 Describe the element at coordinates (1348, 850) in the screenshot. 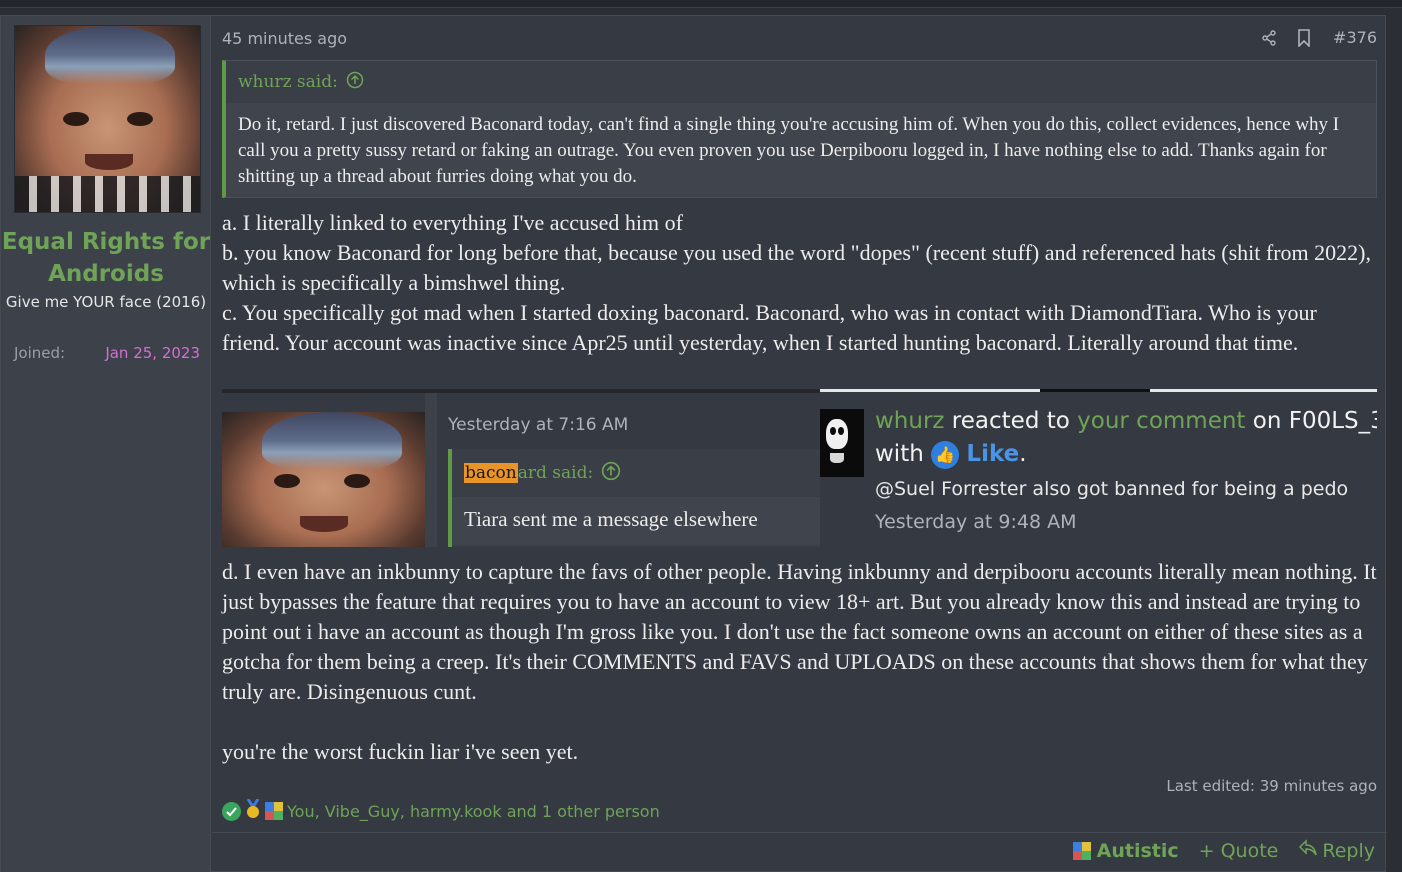

I see `reply-label: Reply` at that location.